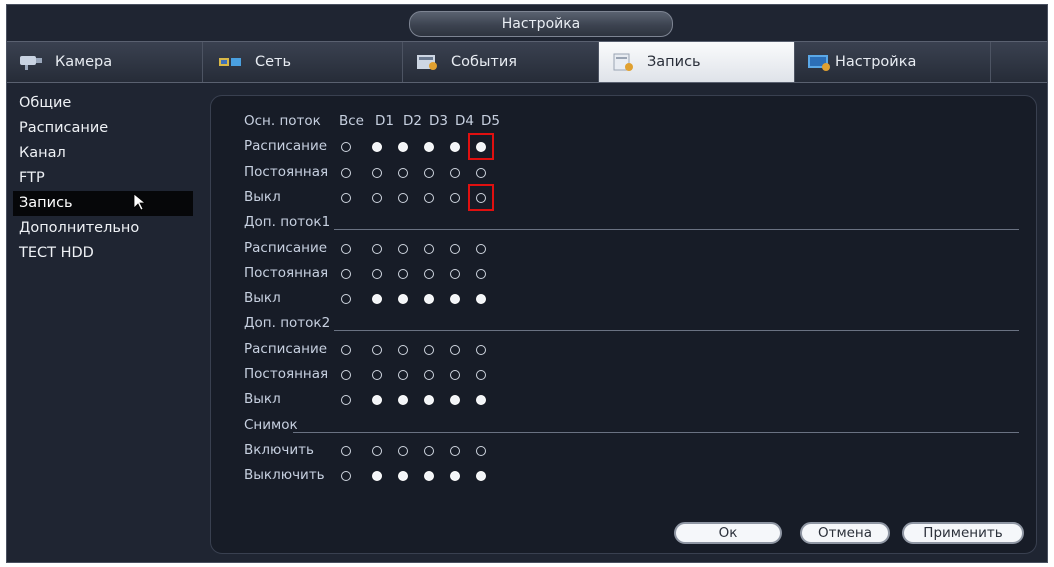  I want to click on cancel-button: Отмена, so click(845, 533).